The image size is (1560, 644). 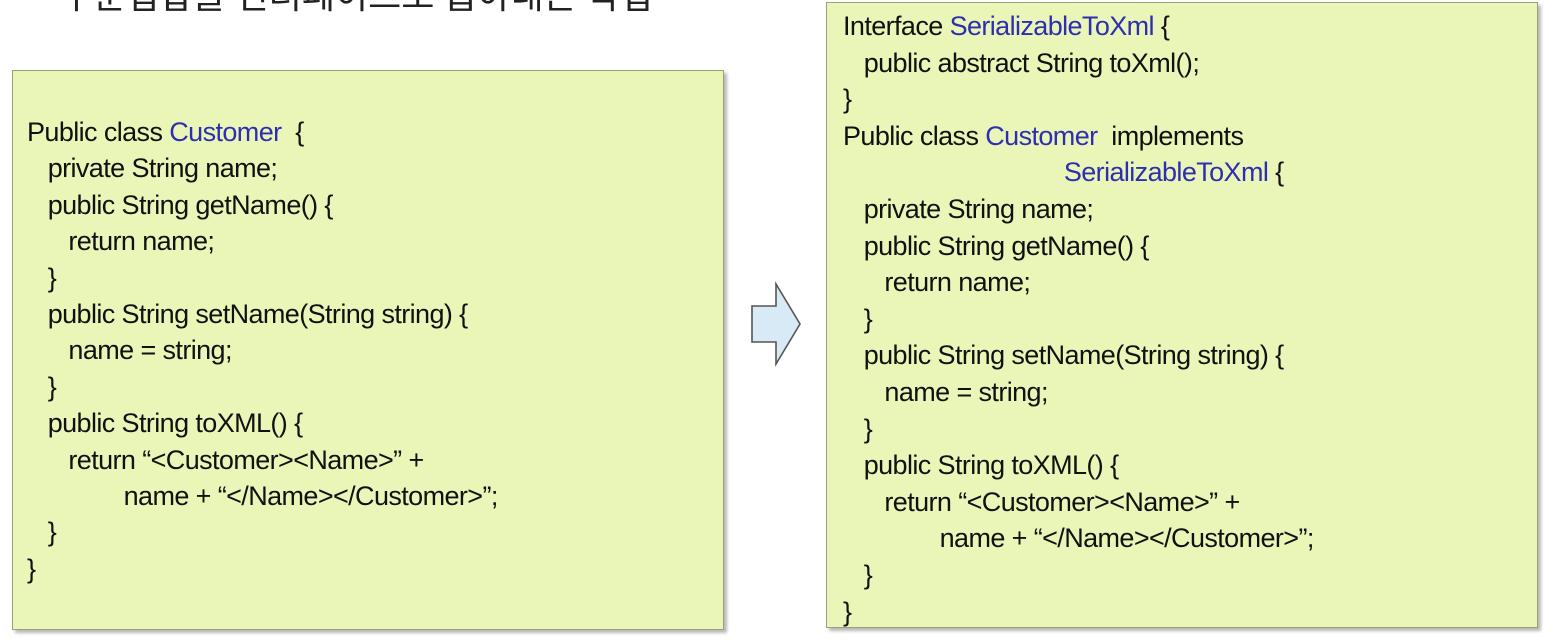 What do you see at coordinates (896, 26) in the screenshot?
I see `code-token: Interface` at bounding box center [896, 26].